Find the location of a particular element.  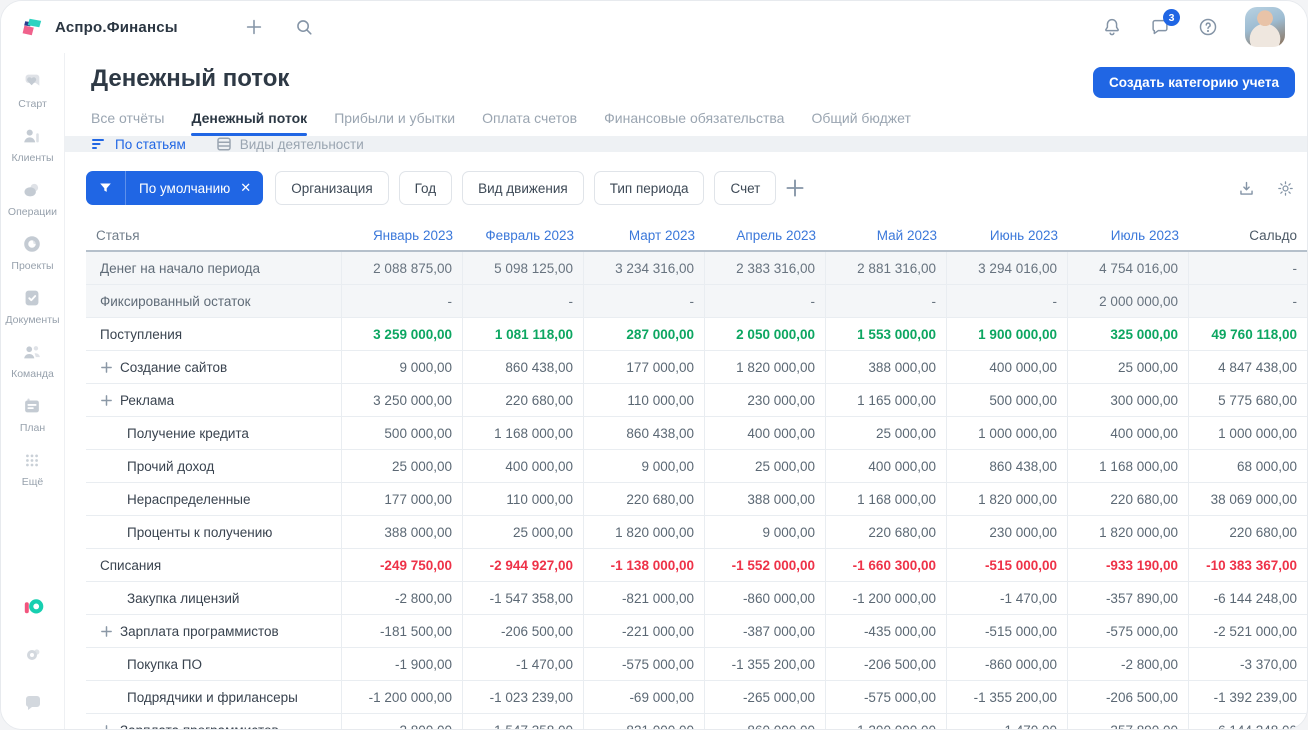

settings-gear-icon is located at coordinates (33, 655).